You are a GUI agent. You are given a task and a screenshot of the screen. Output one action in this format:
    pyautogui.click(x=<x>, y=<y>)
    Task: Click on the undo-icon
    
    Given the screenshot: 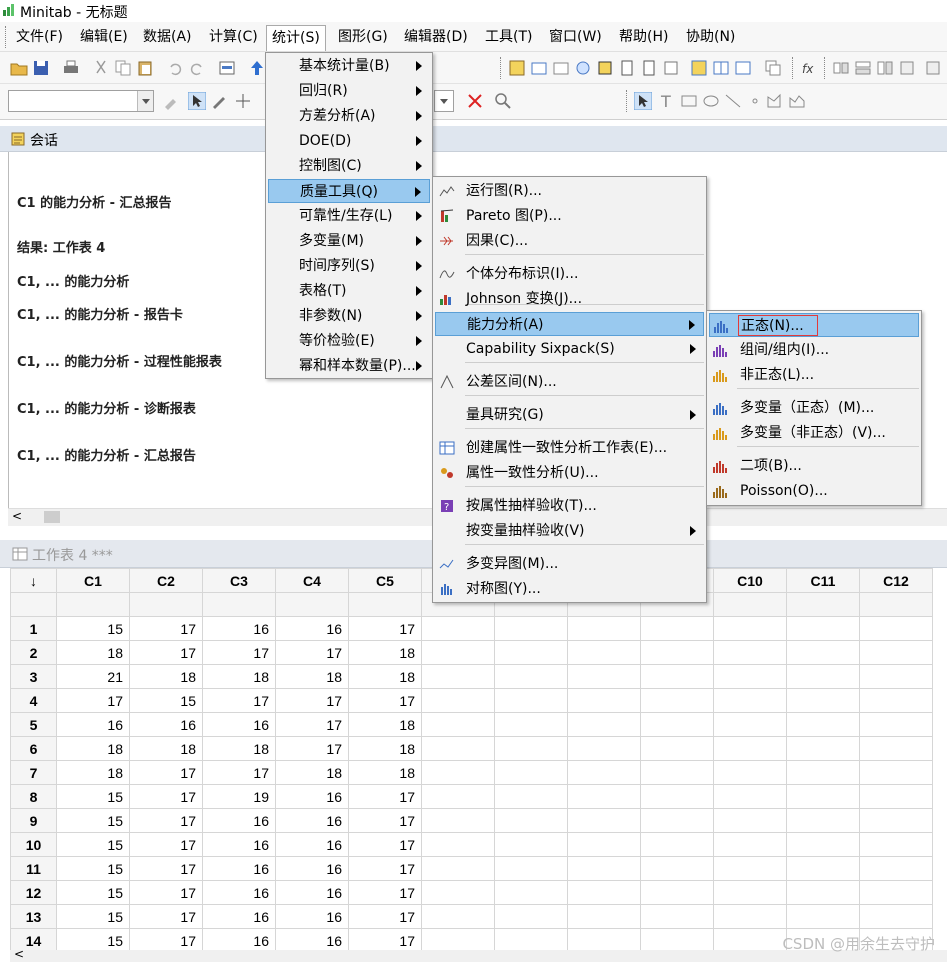 What is the action you would take?
    pyautogui.click(x=175, y=68)
    